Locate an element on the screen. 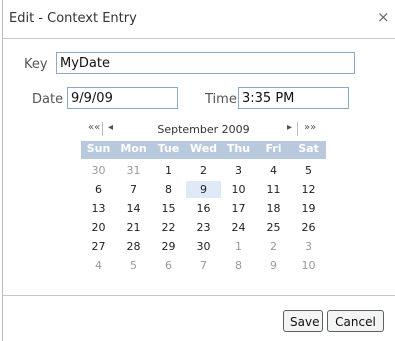 This screenshot has width=395, height=341. dialog-left-edge is located at coordinates (2, 170).